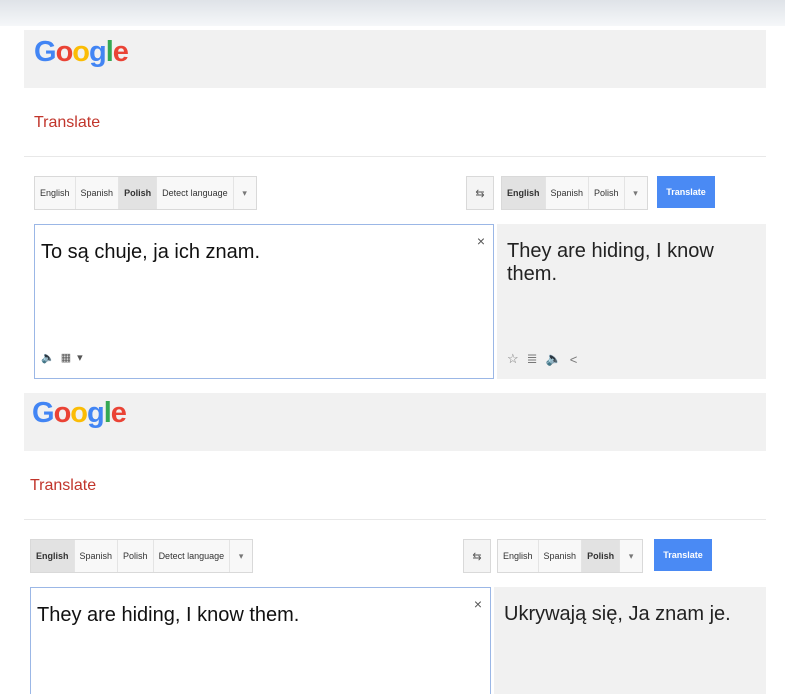 The height and width of the screenshot is (694, 785). Describe the element at coordinates (518, 556) in the screenshot. I see `target-lang-english: English` at that location.